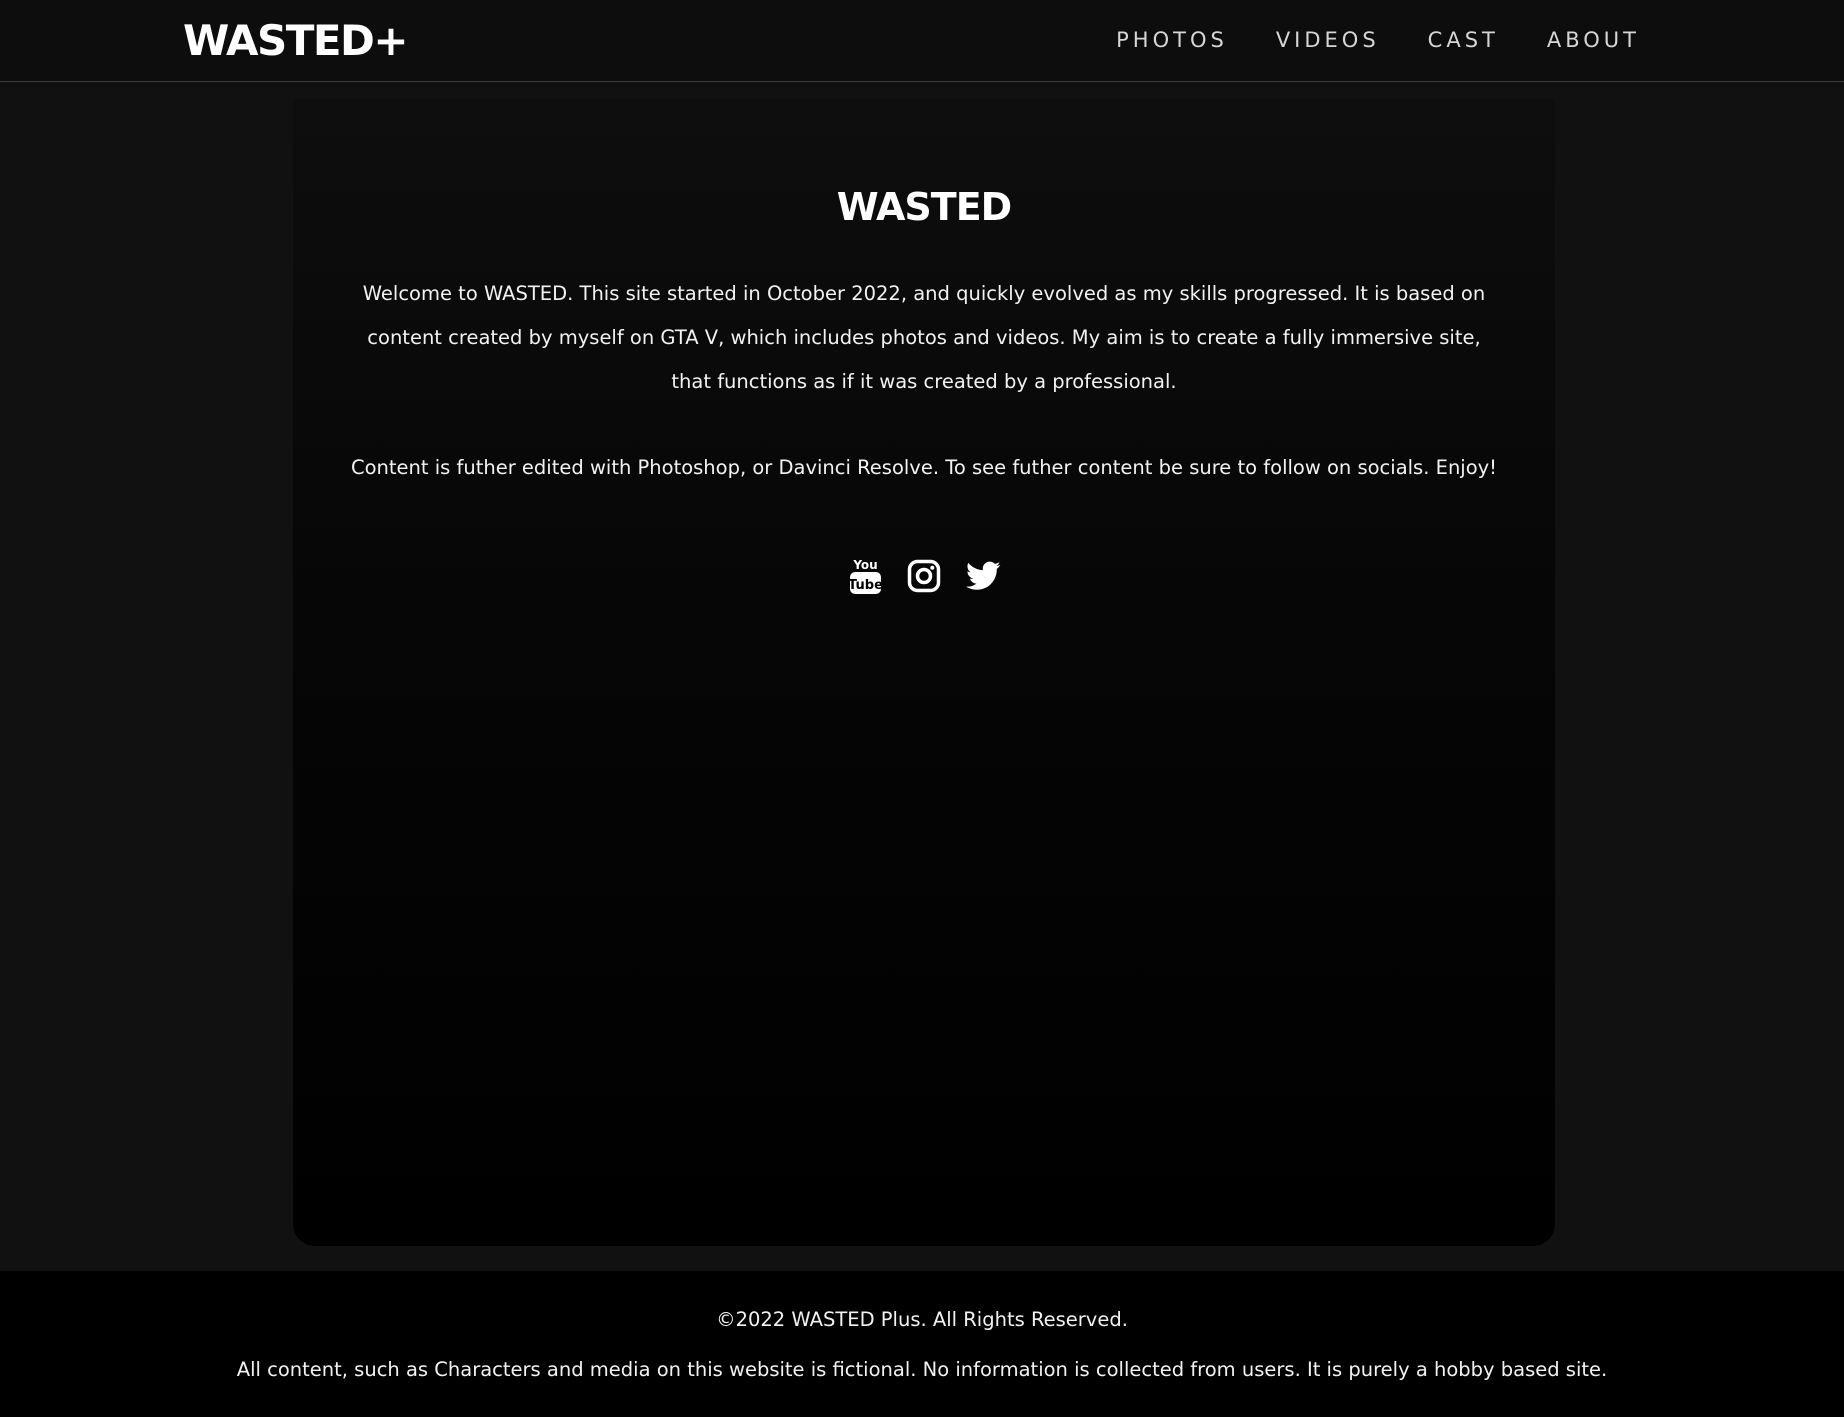 The height and width of the screenshot is (1417, 1844). I want to click on copyright-text: ©2022 WASTED Plus. All Rights Reserved., so click(922, 1319).